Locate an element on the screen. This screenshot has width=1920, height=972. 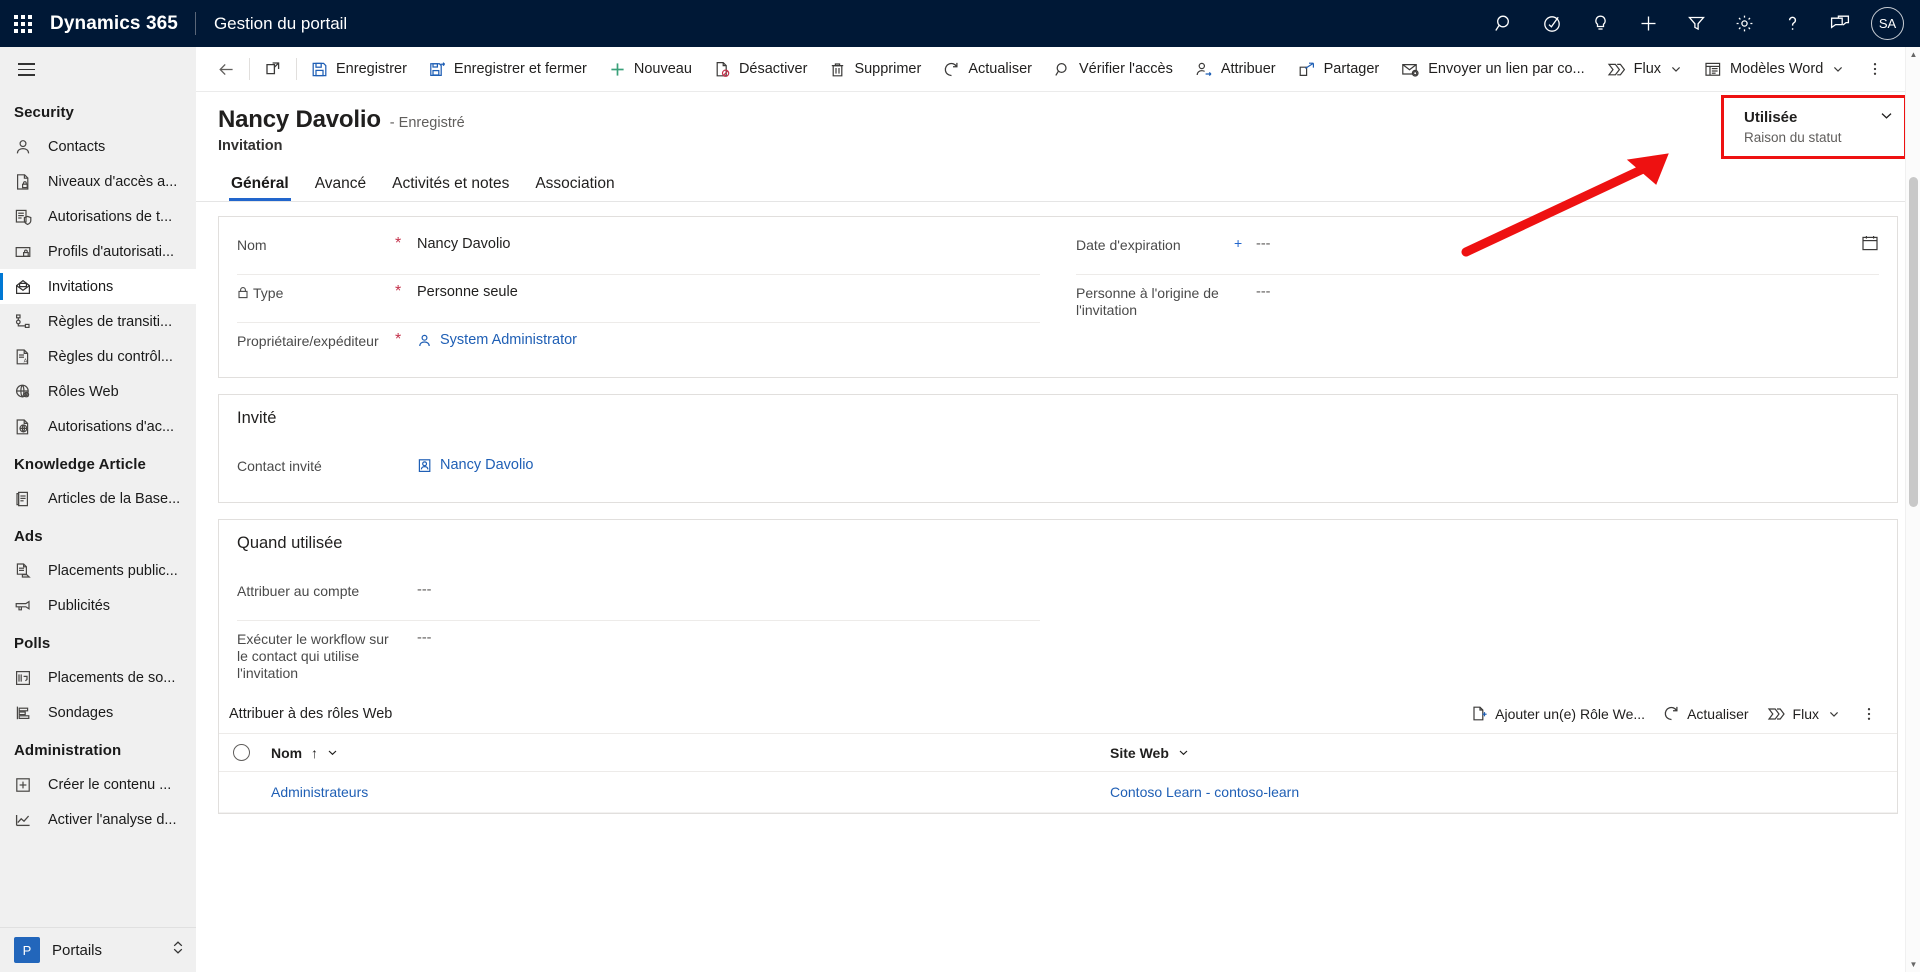
deactivate-button: Désactiver is located at coordinates (761, 69).